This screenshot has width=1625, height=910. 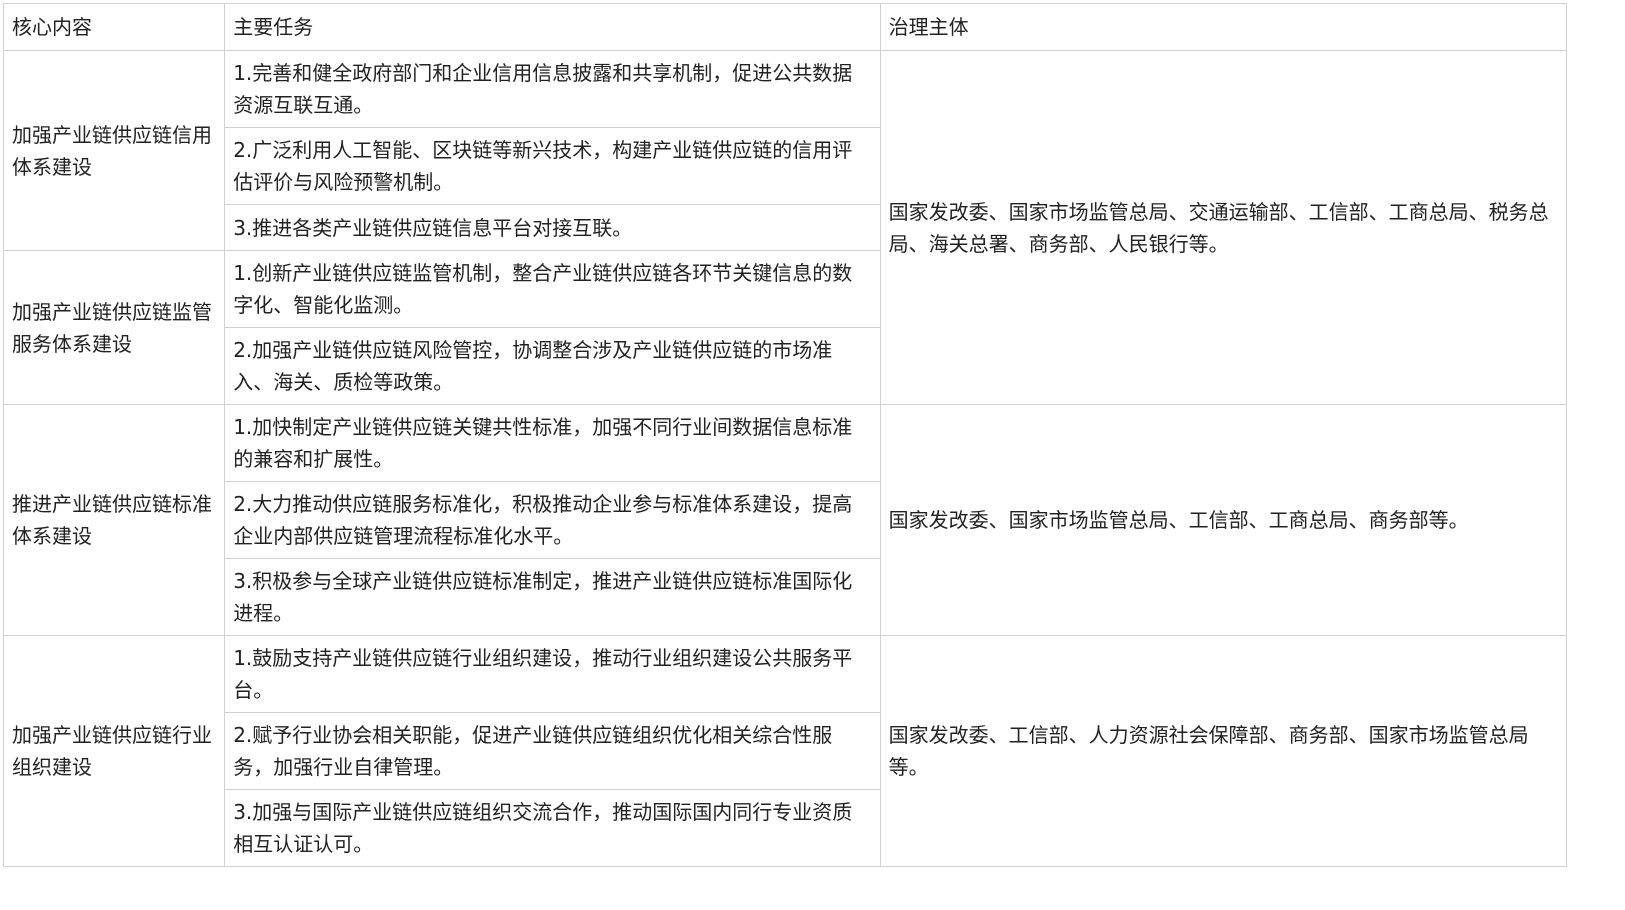 What do you see at coordinates (552, 828) in the screenshot?
I see `task-cell: 3.加强与国际产业链供应链组织交流合作，推动国际国内同行专业资质相互认证认可。` at bounding box center [552, 828].